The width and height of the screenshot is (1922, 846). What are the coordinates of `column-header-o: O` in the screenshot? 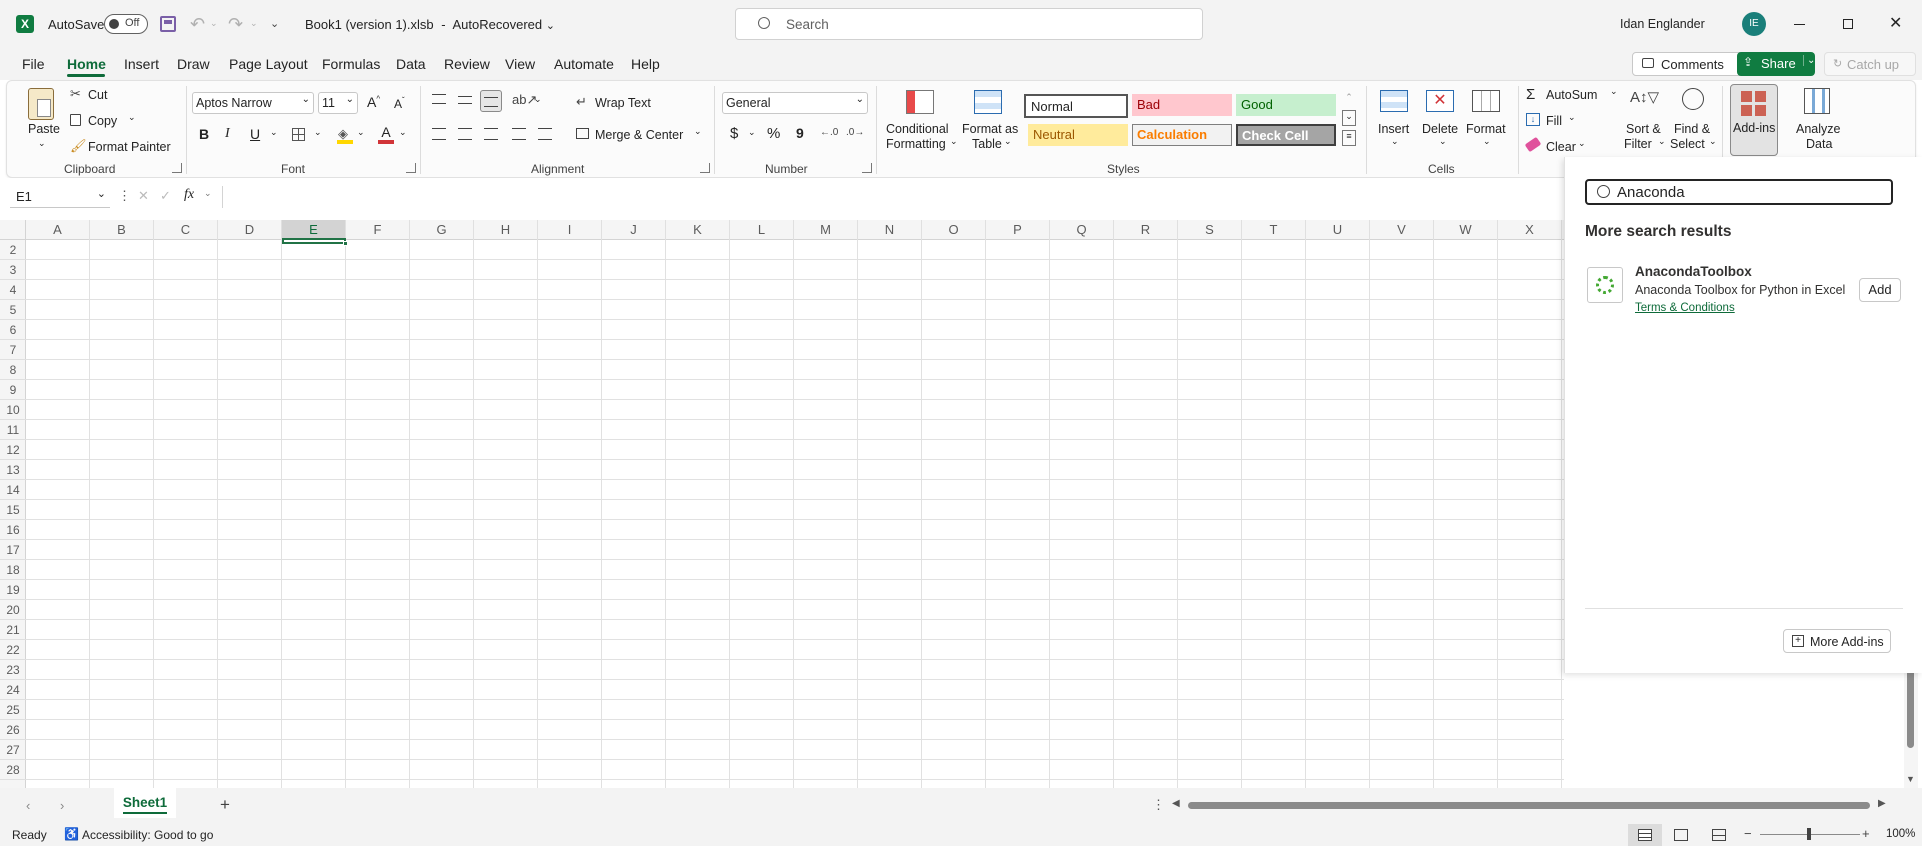 It's located at (954, 230).